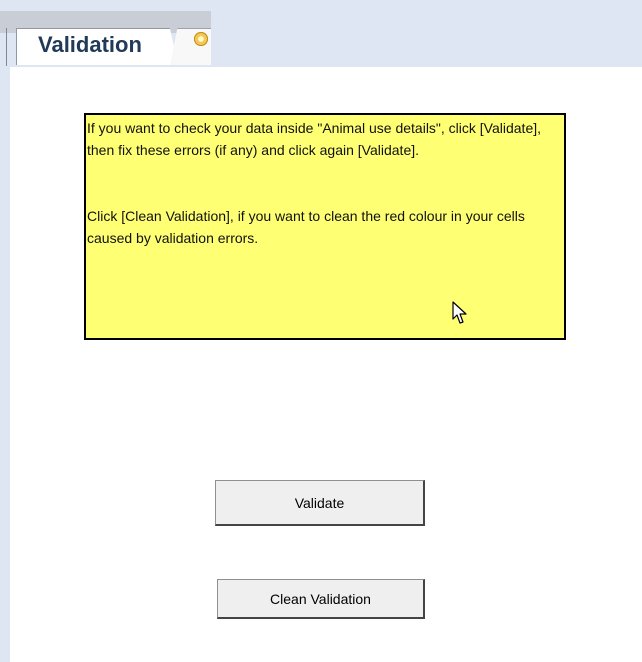 This screenshot has width=642, height=662. I want to click on tab-strip-left-edge, so click(6, 47).